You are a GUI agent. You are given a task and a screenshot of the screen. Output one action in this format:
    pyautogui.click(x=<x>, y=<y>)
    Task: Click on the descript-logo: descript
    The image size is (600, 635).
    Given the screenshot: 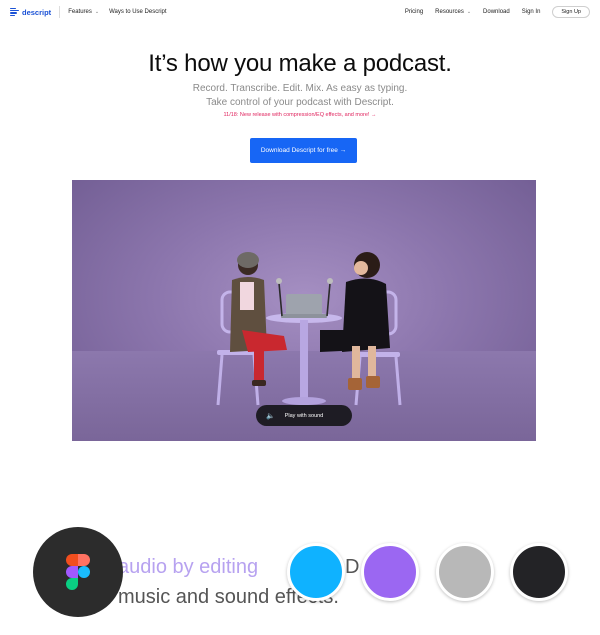 What is the action you would take?
    pyautogui.click(x=31, y=12)
    